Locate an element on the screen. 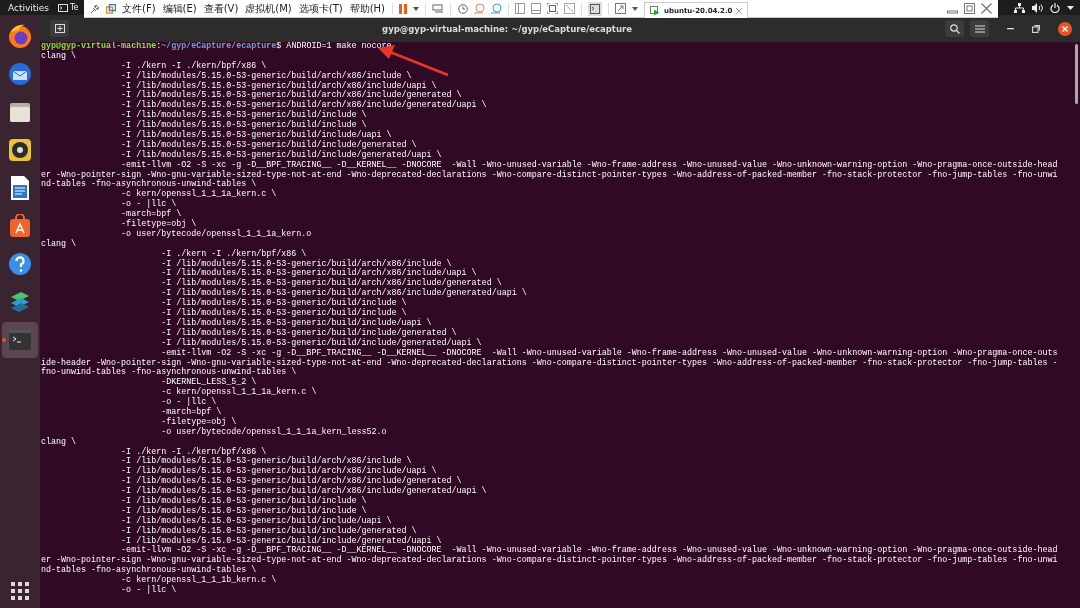 Image resolution: width=1080 pixels, height=608 pixels. running-dot is located at coordinates (4, 340).